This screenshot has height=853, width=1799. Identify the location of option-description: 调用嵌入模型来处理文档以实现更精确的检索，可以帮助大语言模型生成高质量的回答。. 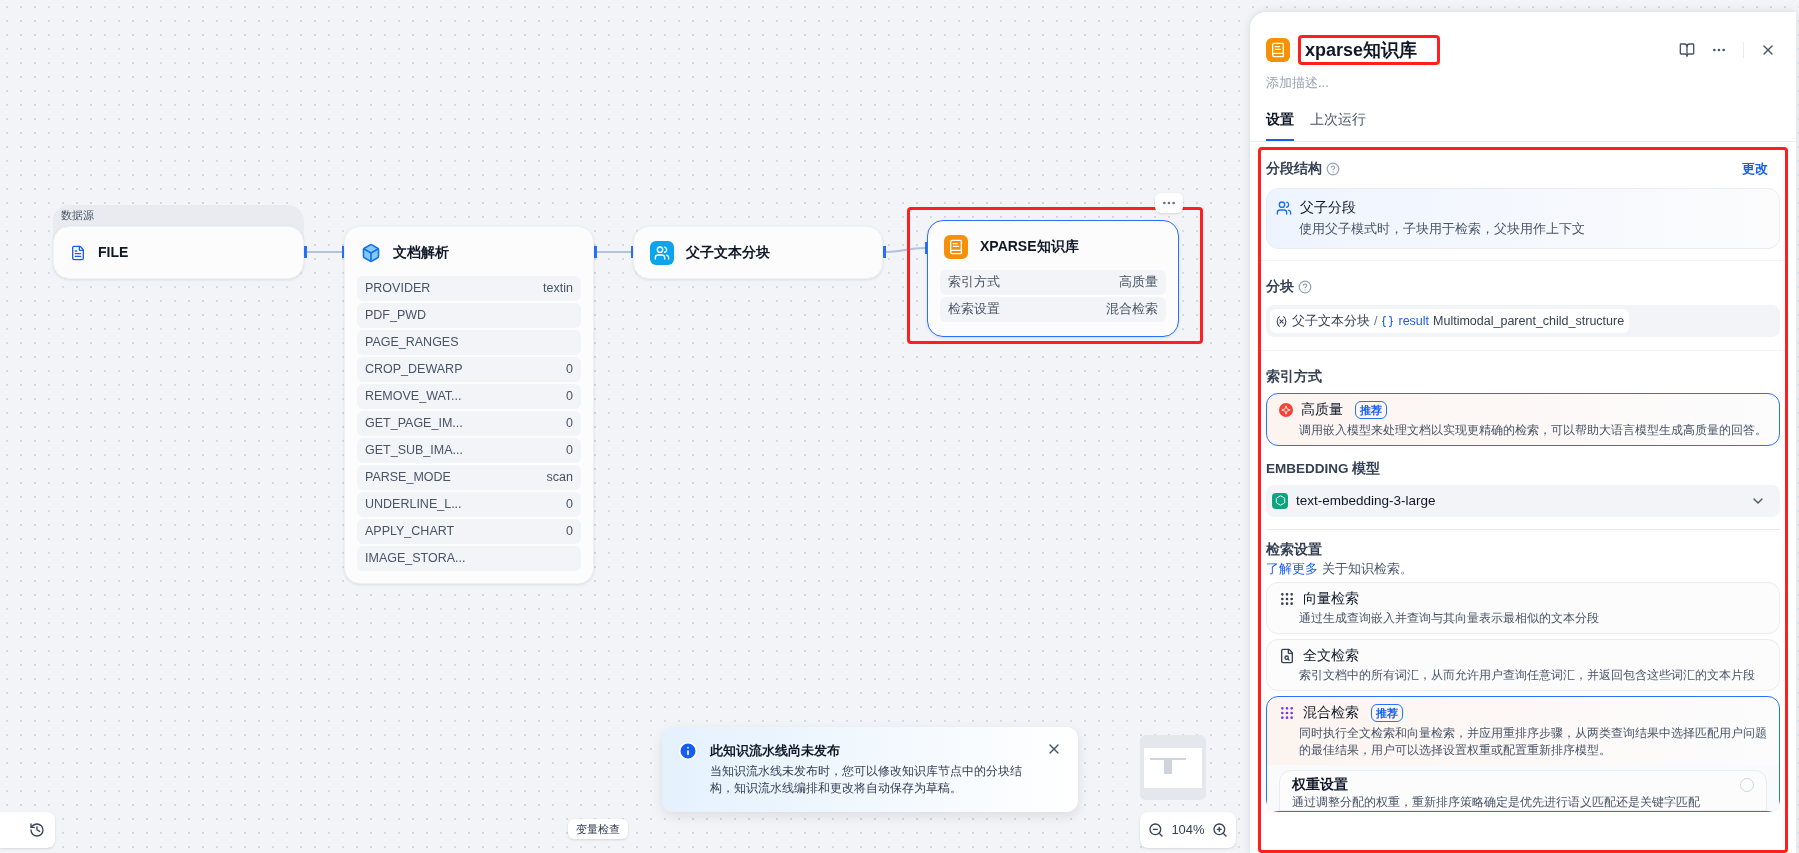
(1533, 430).